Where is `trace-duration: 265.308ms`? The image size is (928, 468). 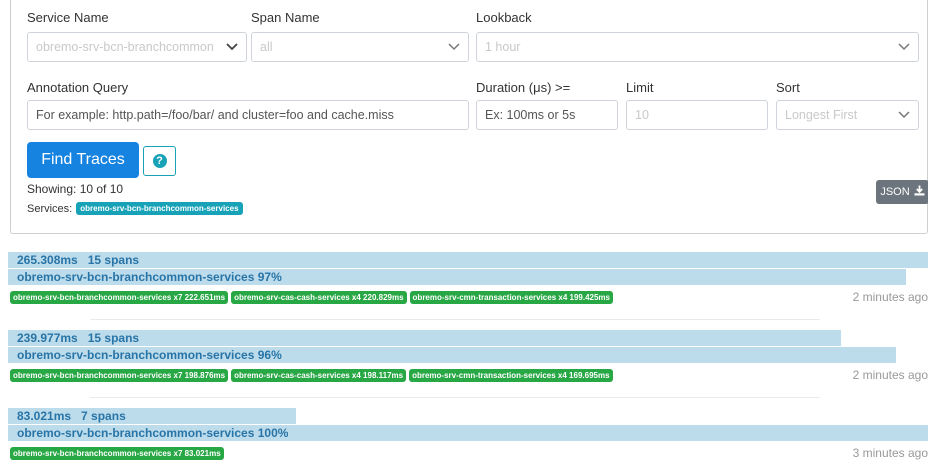 trace-duration: 265.308ms is located at coordinates (47, 260).